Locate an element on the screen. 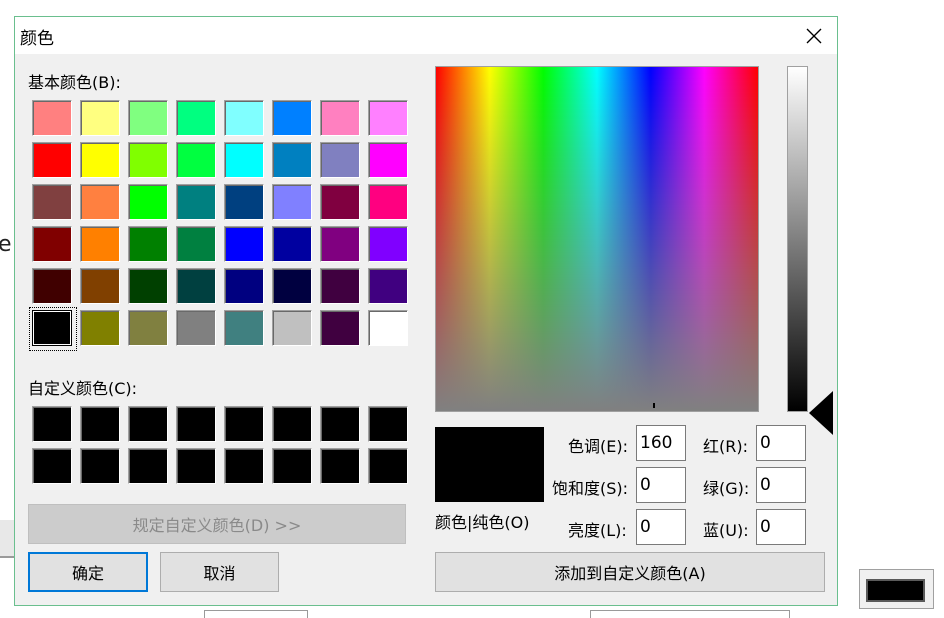 This screenshot has width=944, height=618. luminance-slider is located at coordinates (797, 239).